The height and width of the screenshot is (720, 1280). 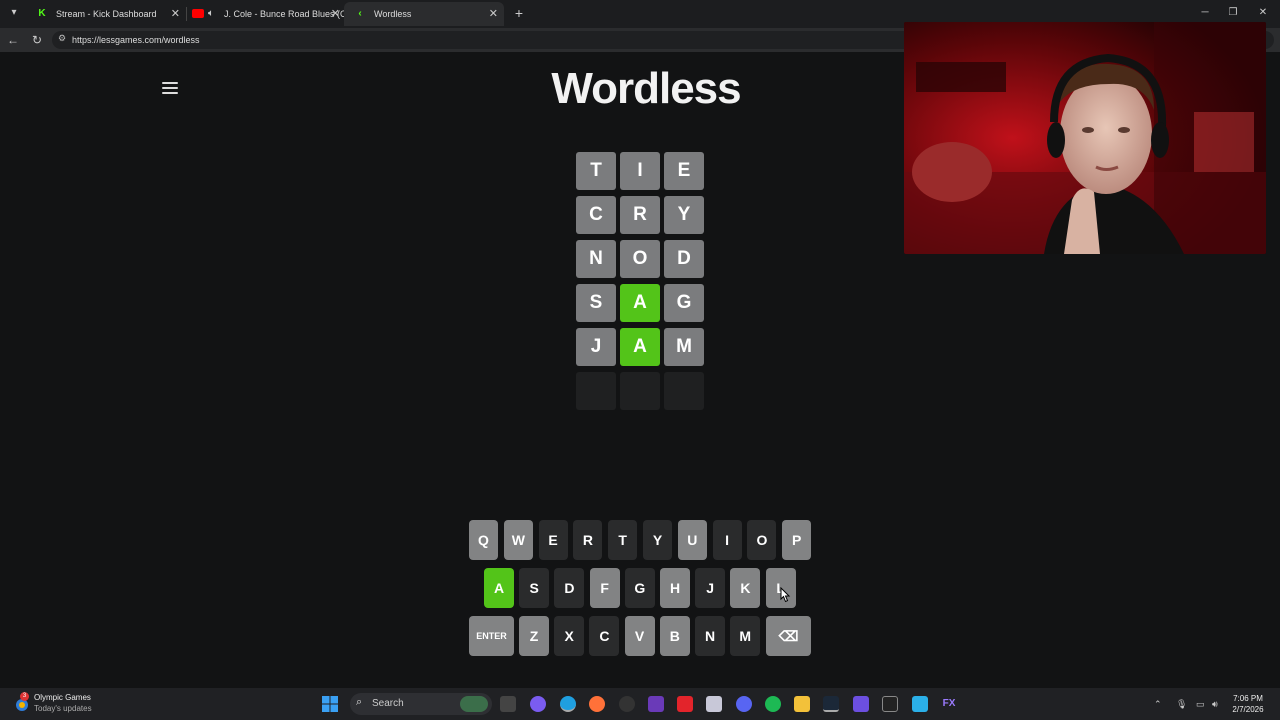 I want to click on key-e: E, so click(x=553, y=540).